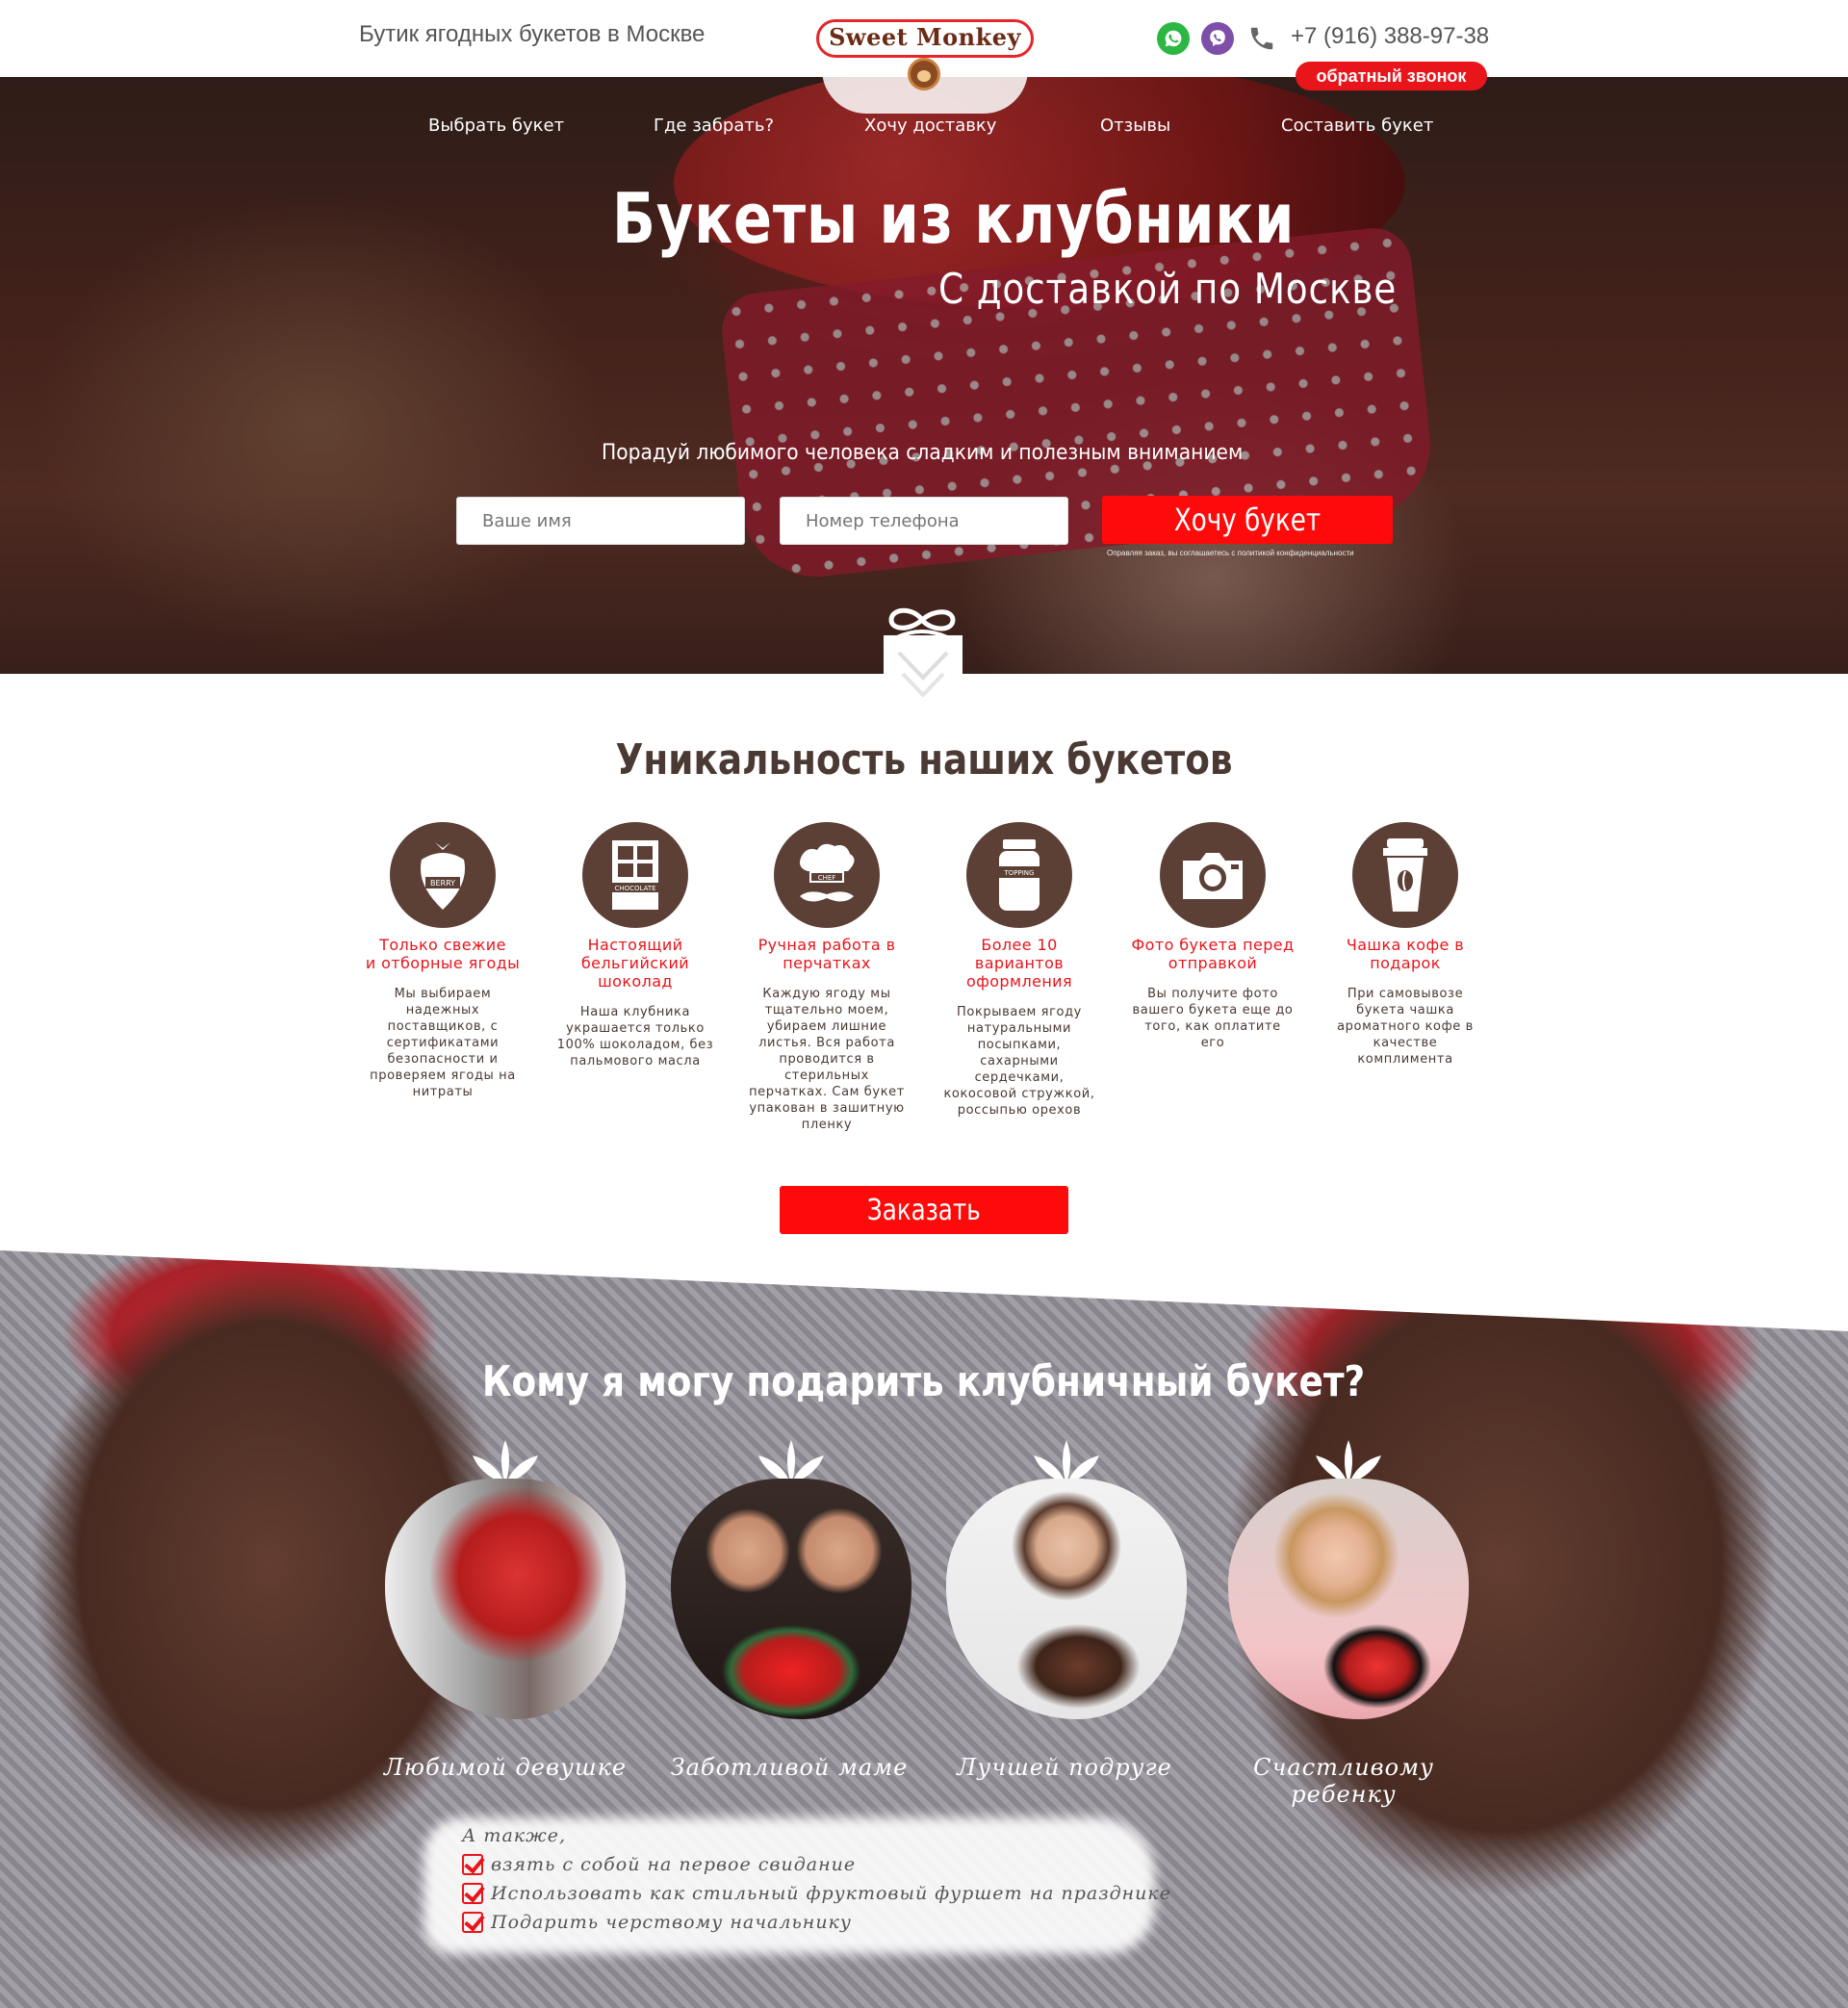 The height and width of the screenshot is (2008, 1848). I want to click on phone-input, so click(924, 521).